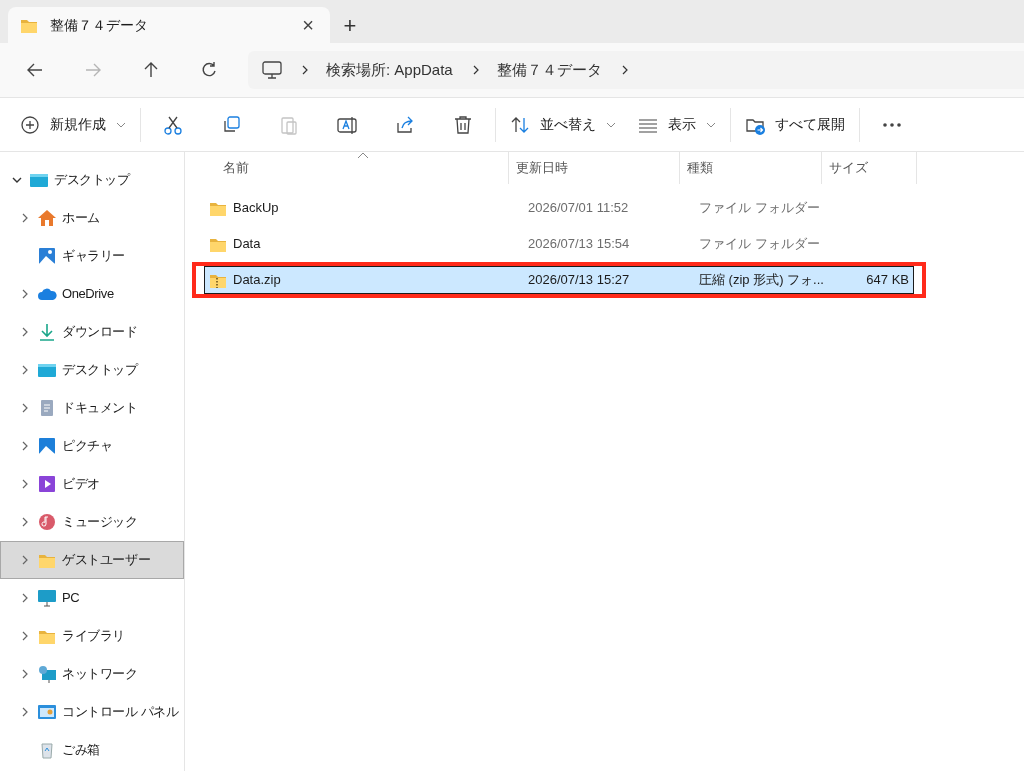 The height and width of the screenshot is (771, 1024). What do you see at coordinates (347, 124) in the screenshot?
I see `rename-icon` at bounding box center [347, 124].